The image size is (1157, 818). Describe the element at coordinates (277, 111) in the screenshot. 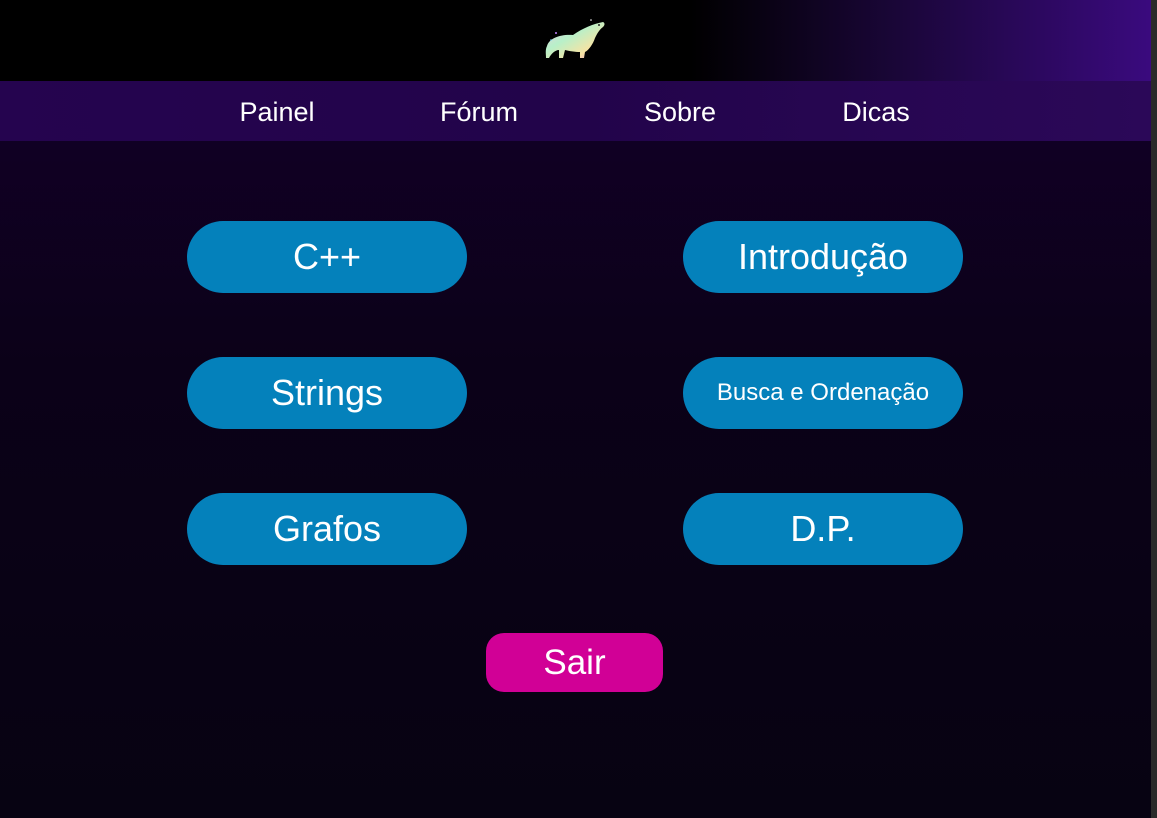

I see `nav-item-painel: Painel` at that location.